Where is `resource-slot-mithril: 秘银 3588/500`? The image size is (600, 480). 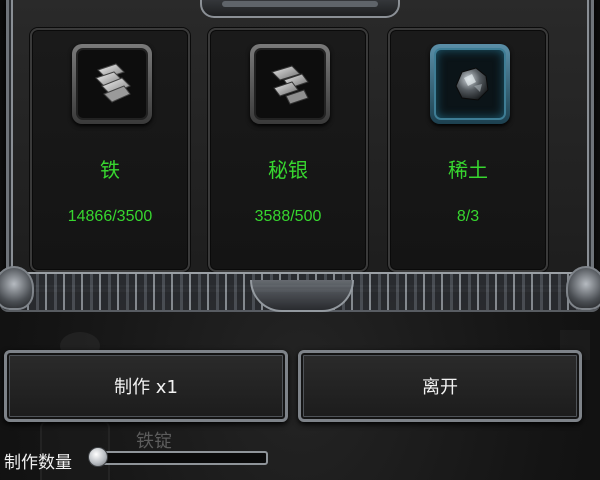 resource-slot-mithril: 秘银 3588/500 is located at coordinates (288, 150).